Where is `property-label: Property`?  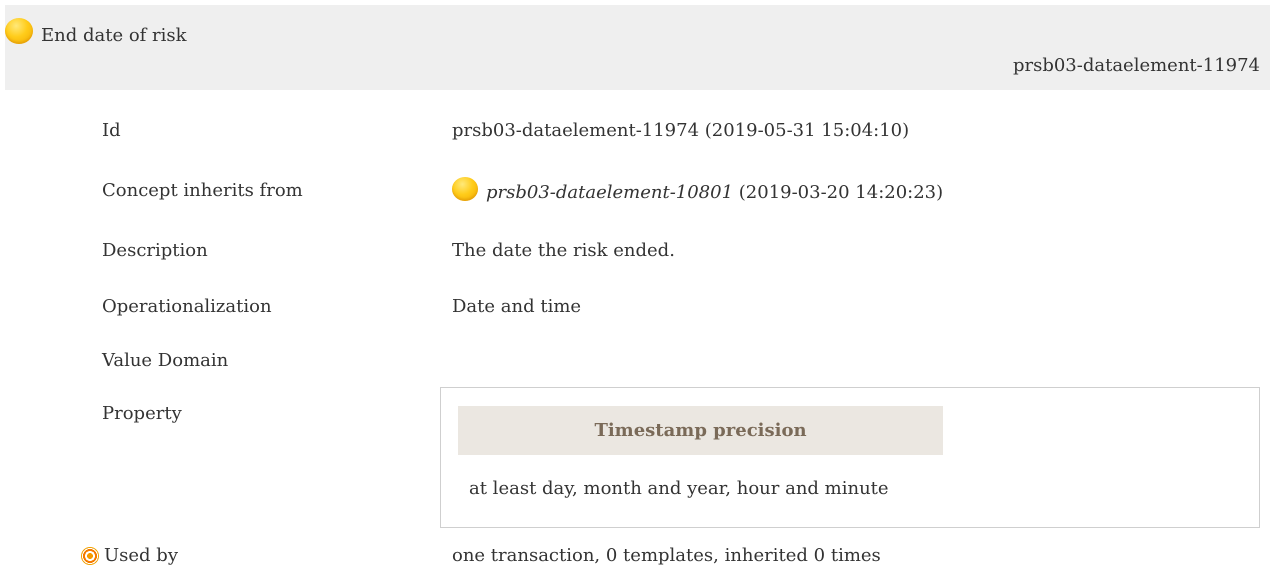 property-label: Property is located at coordinates (142, 413).